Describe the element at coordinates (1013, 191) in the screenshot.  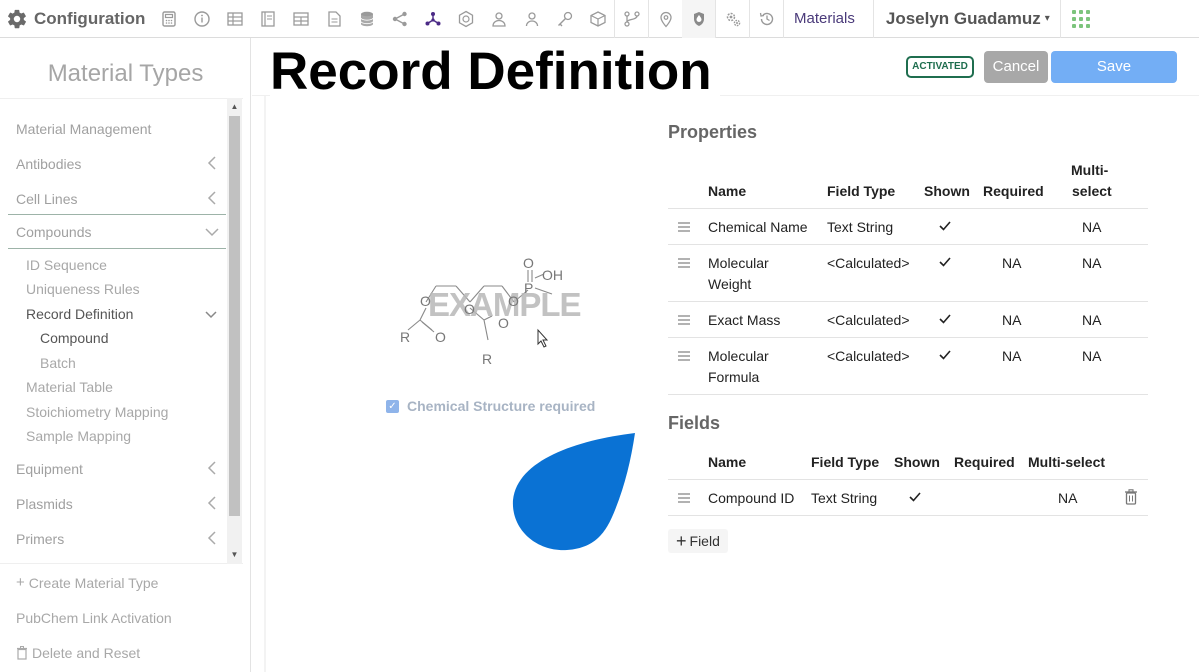
I see `col-header-required: Required` at that location.